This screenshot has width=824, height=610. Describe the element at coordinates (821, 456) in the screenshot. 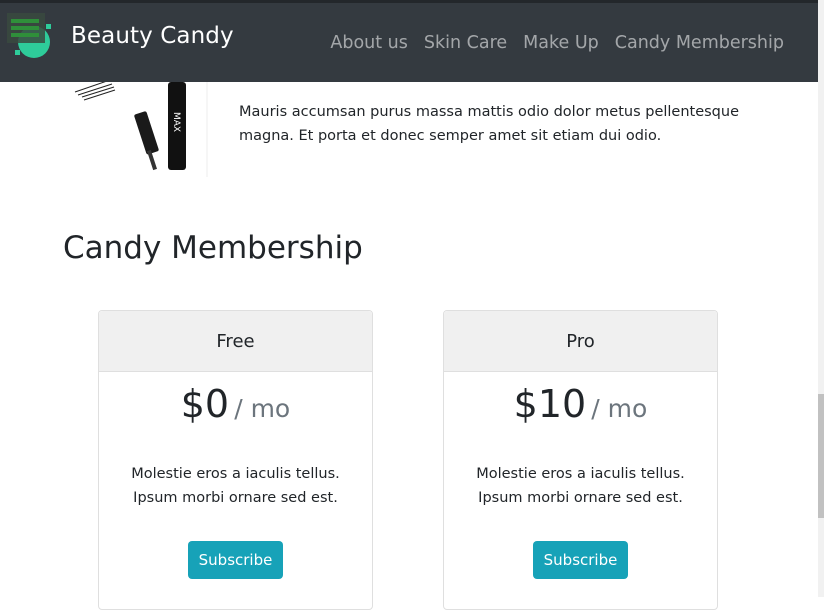

I see `scrollbar-thumb` at that location.